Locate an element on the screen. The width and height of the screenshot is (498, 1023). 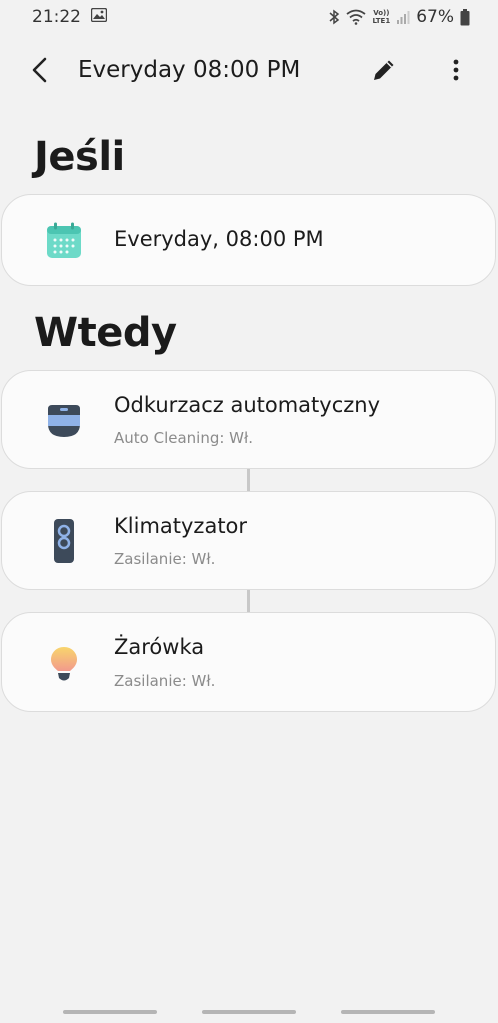
wifi-icon is located at coordinates (356, 17).